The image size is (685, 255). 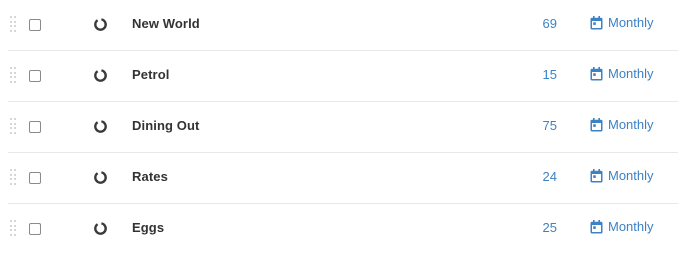 I want to click on item-amount: 25, so click(x=550, y=227).